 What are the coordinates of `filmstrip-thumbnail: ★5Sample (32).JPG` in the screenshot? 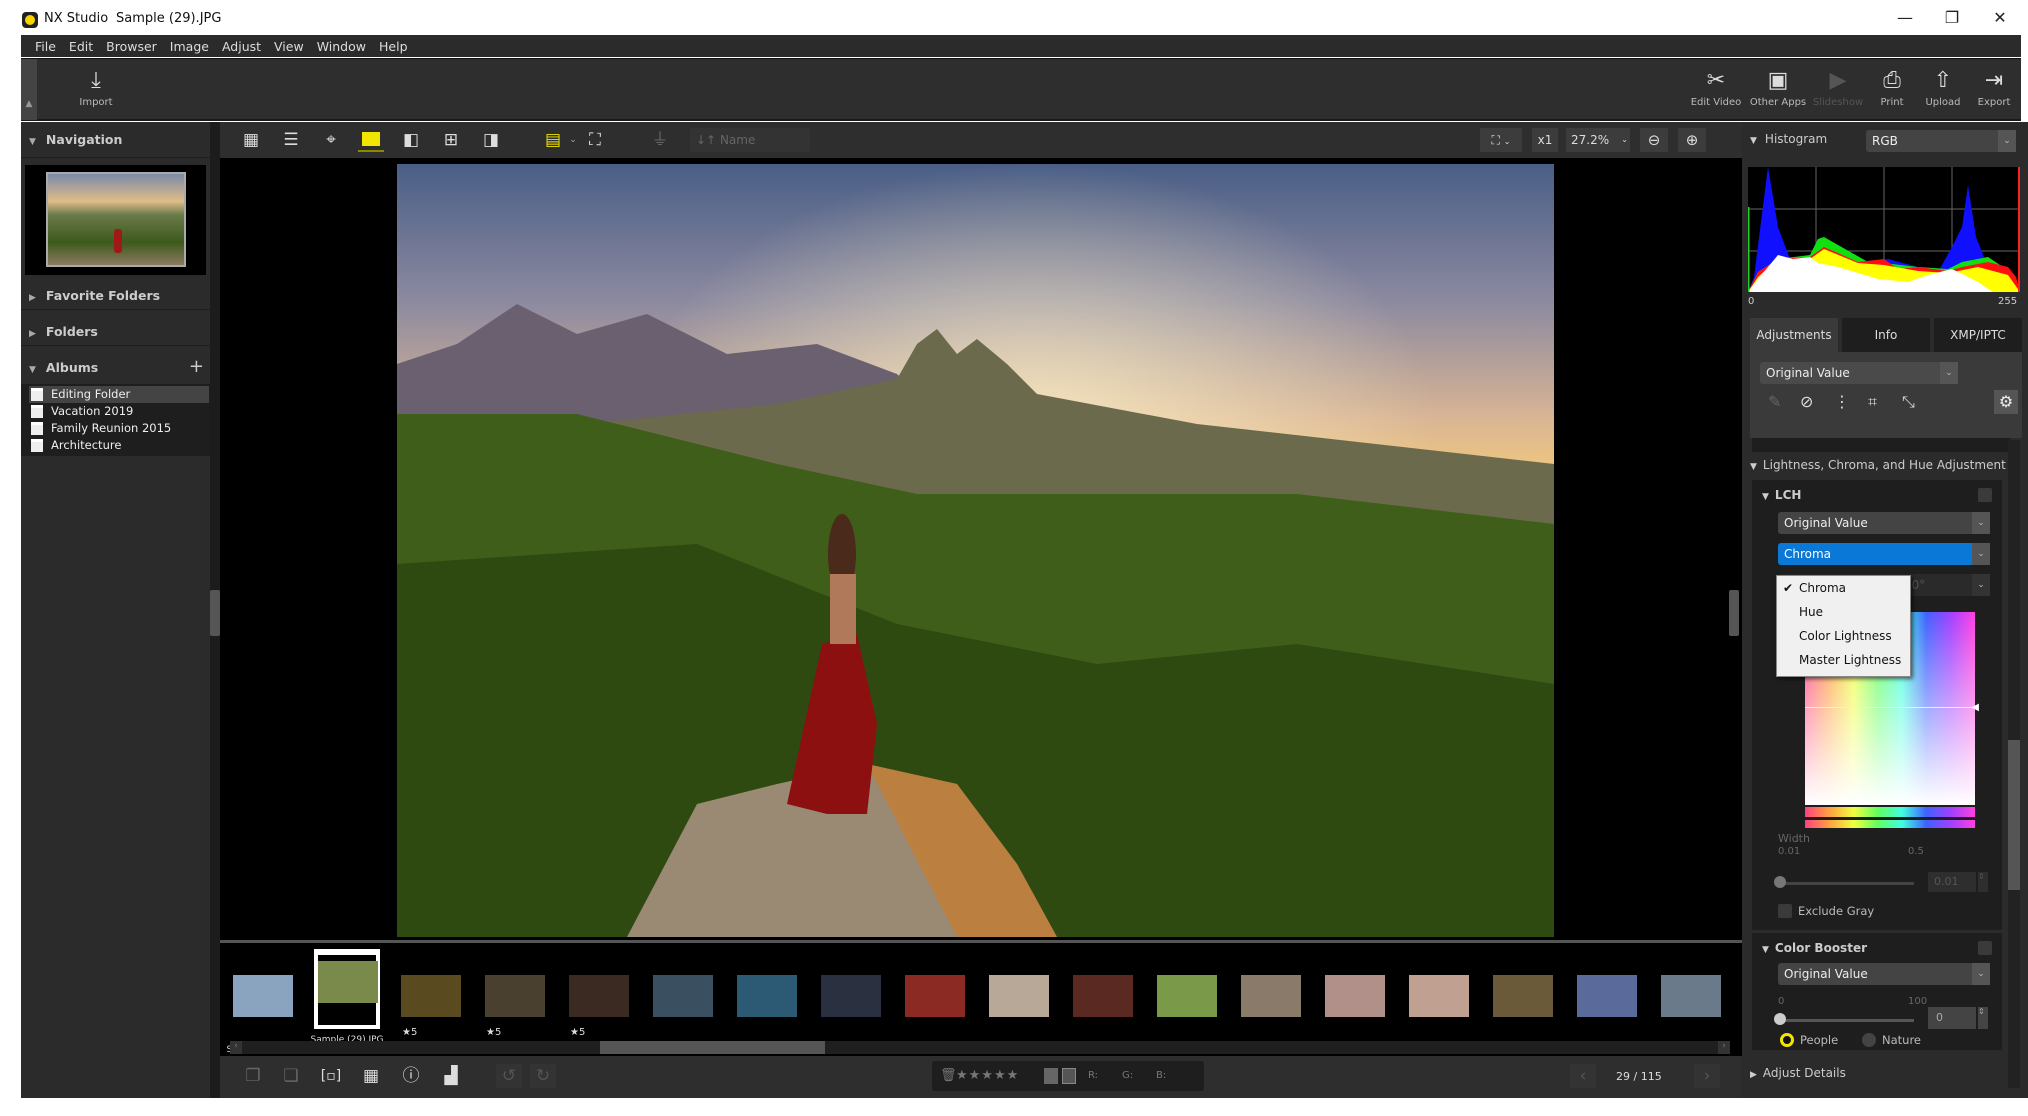 It's located at (599, 1006).